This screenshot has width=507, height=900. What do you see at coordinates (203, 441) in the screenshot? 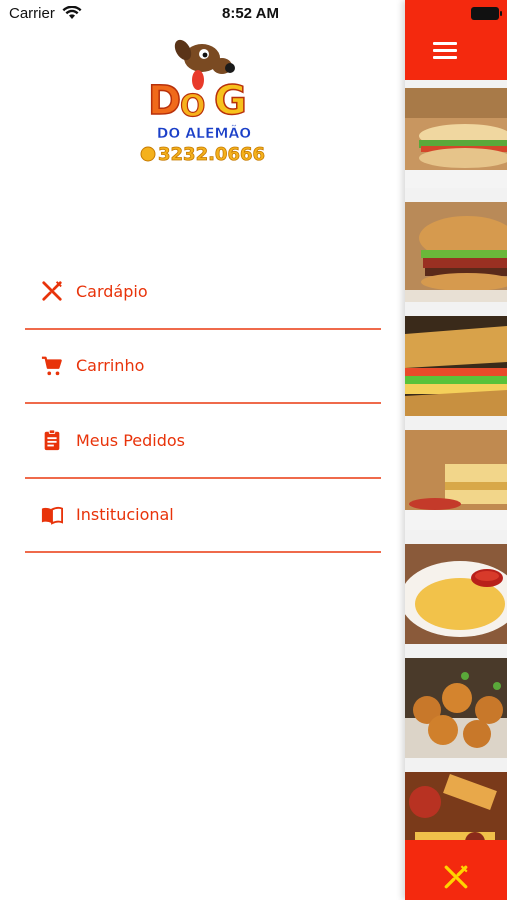
I see `menu-item-meus-pedidos: Meus Pedidos` at bounding box center [203, 441].